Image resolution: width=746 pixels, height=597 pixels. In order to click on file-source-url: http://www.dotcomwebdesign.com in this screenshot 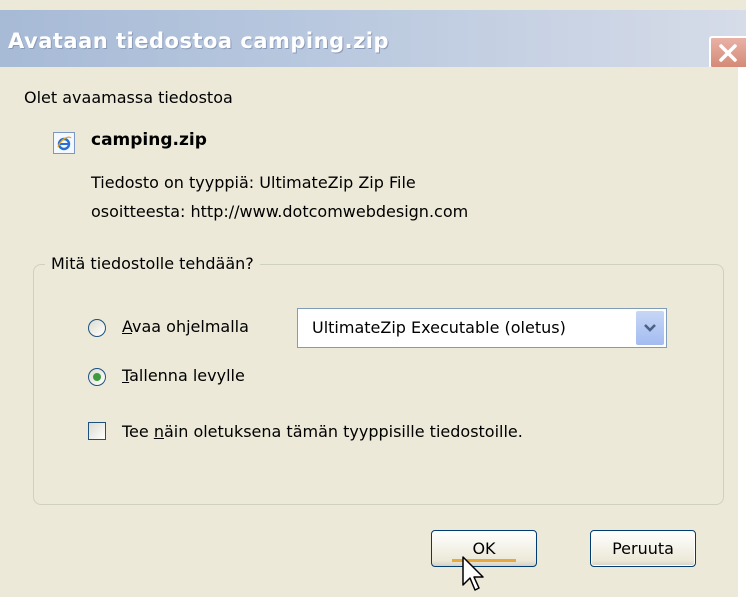, I will do `click(329, 211)`.